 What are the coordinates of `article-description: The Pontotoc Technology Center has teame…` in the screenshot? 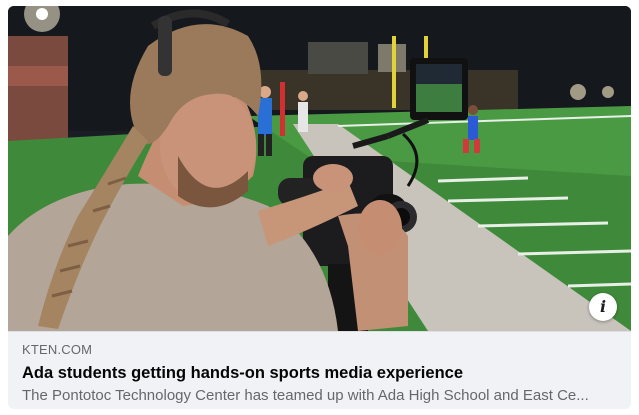 It's located at (305, 395).